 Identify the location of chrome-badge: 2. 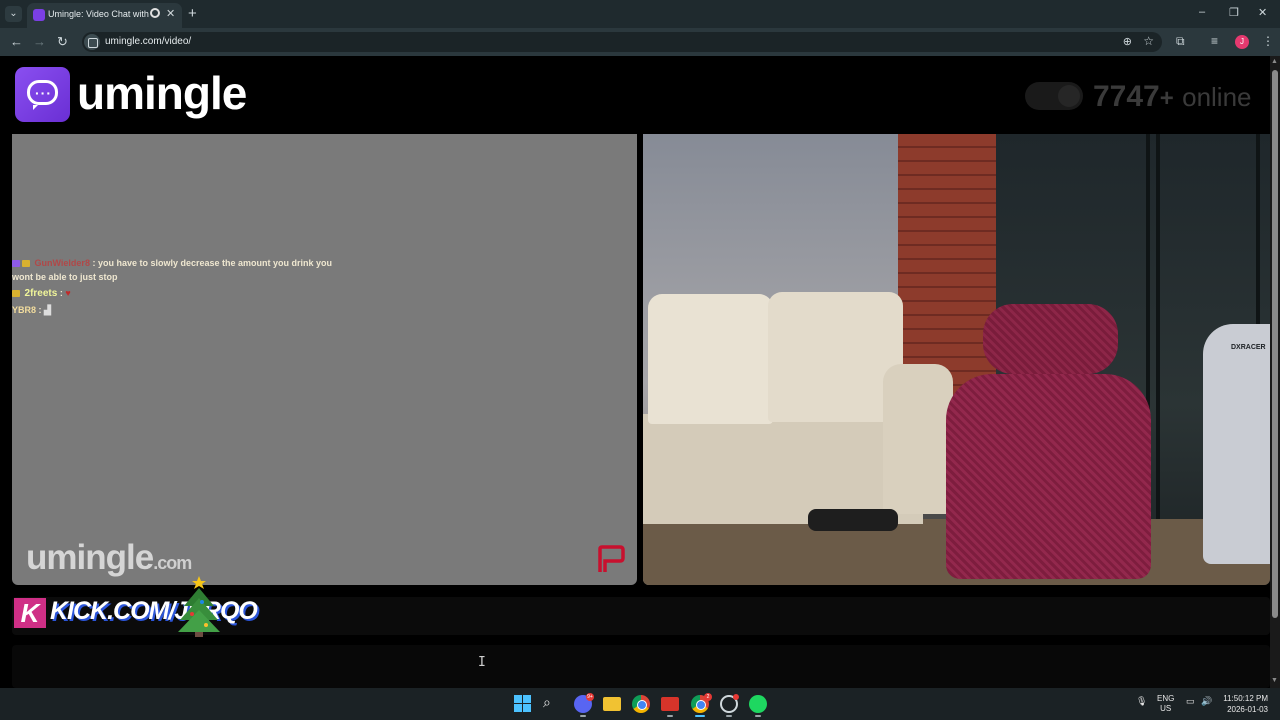
(708, 697).